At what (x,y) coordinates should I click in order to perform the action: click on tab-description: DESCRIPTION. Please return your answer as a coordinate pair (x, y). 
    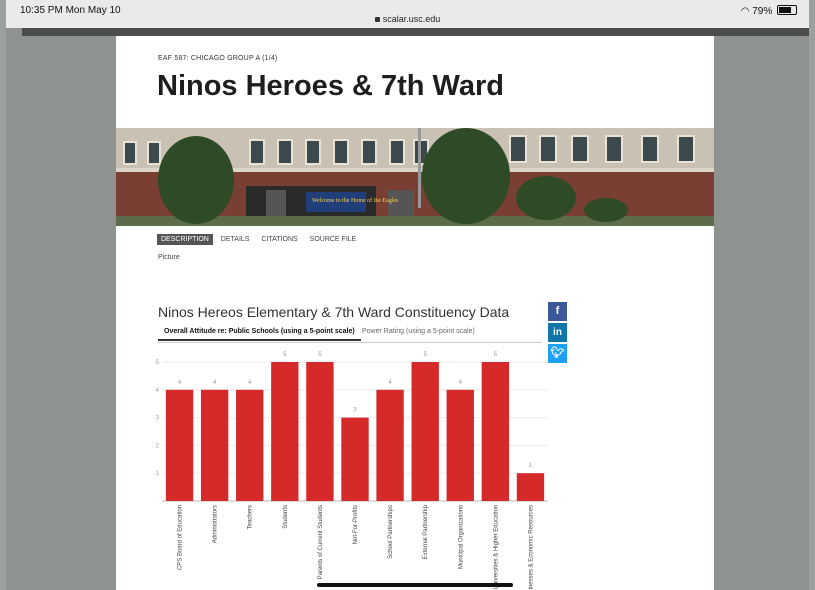
    Looking at the image, I should click on (185, 239).